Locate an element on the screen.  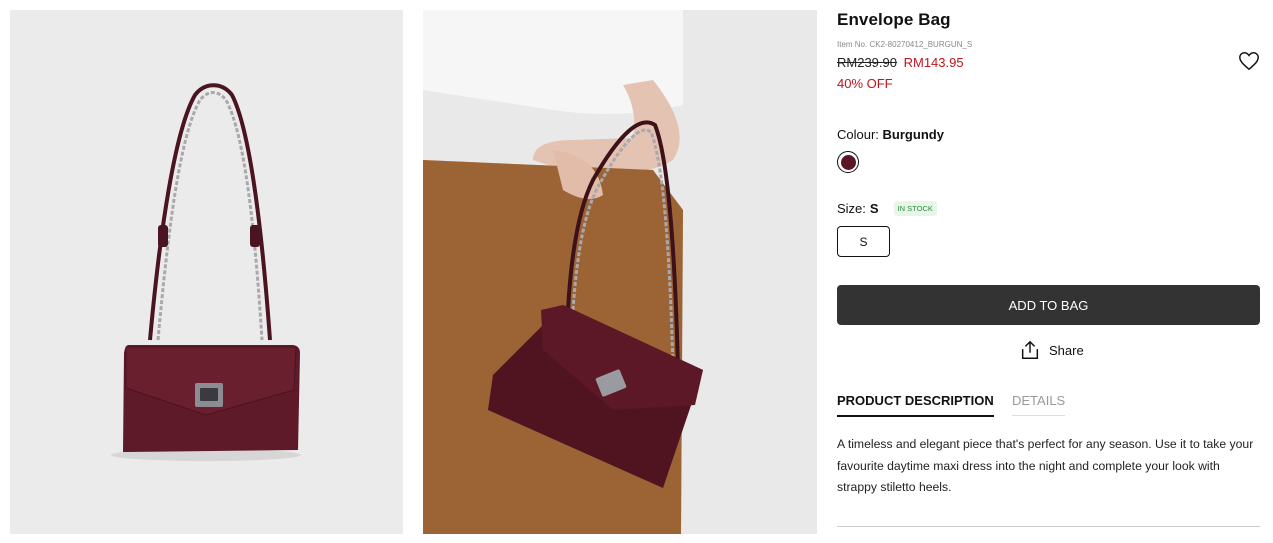
size-label: Size: is located at coordinates (851, 208).